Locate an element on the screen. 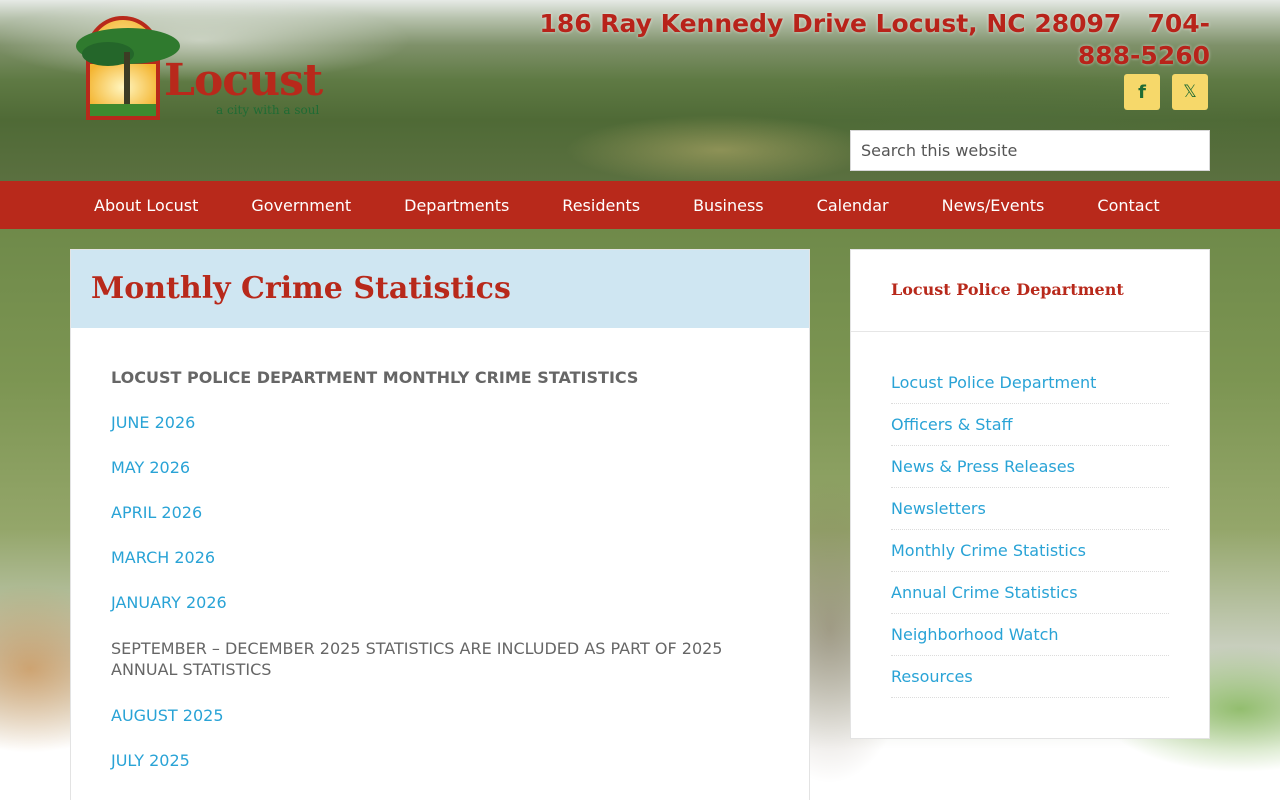 This screenshot has width=1280, height=800. sidebar-item: Newsletters is located at coordinates (1030, 509).